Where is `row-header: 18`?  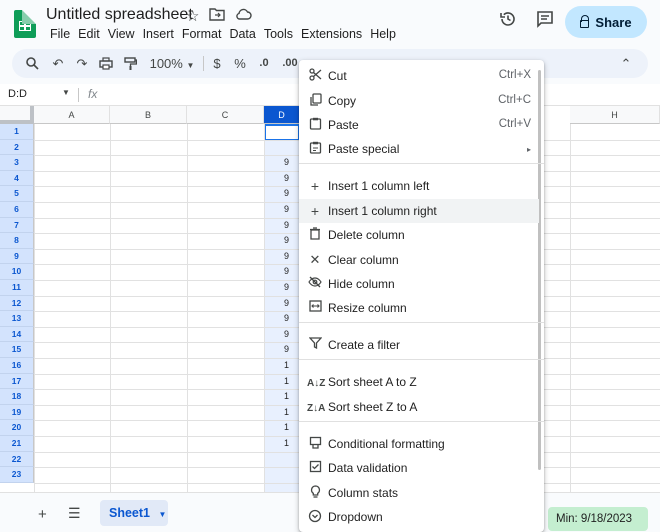 row-header: 18 is located at coordinates (17, 397).